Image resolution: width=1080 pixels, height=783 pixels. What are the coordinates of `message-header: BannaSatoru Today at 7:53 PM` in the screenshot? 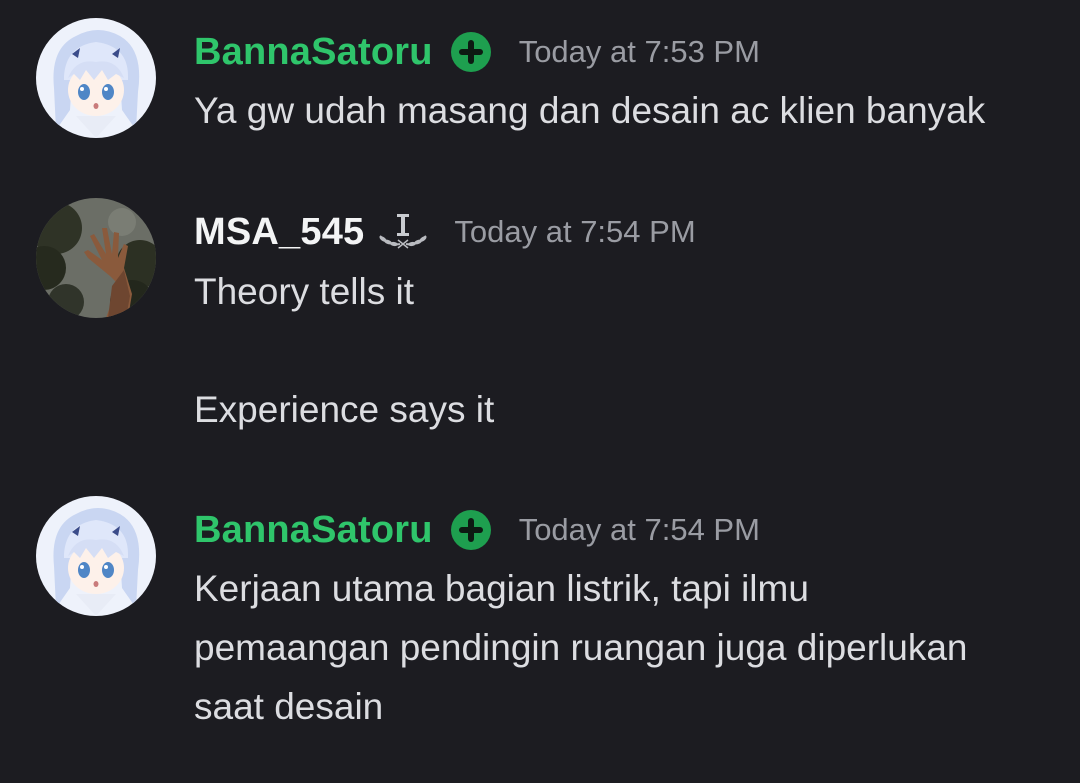 It's located at (477, 52).